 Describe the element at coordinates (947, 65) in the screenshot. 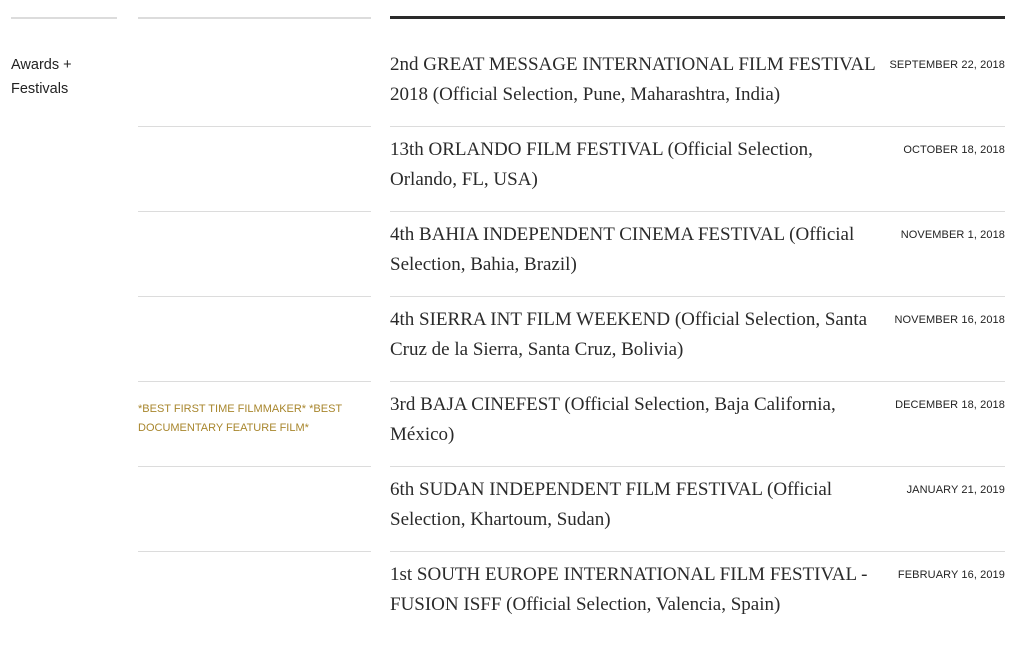

I see `festival-date: SEPTEMBER 22, 2018` at that location.